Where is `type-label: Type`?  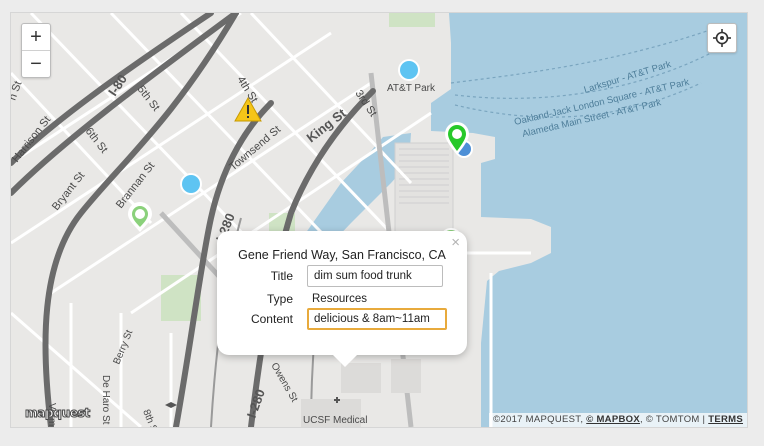 type-label: Type is located at coordinates (279, 299).